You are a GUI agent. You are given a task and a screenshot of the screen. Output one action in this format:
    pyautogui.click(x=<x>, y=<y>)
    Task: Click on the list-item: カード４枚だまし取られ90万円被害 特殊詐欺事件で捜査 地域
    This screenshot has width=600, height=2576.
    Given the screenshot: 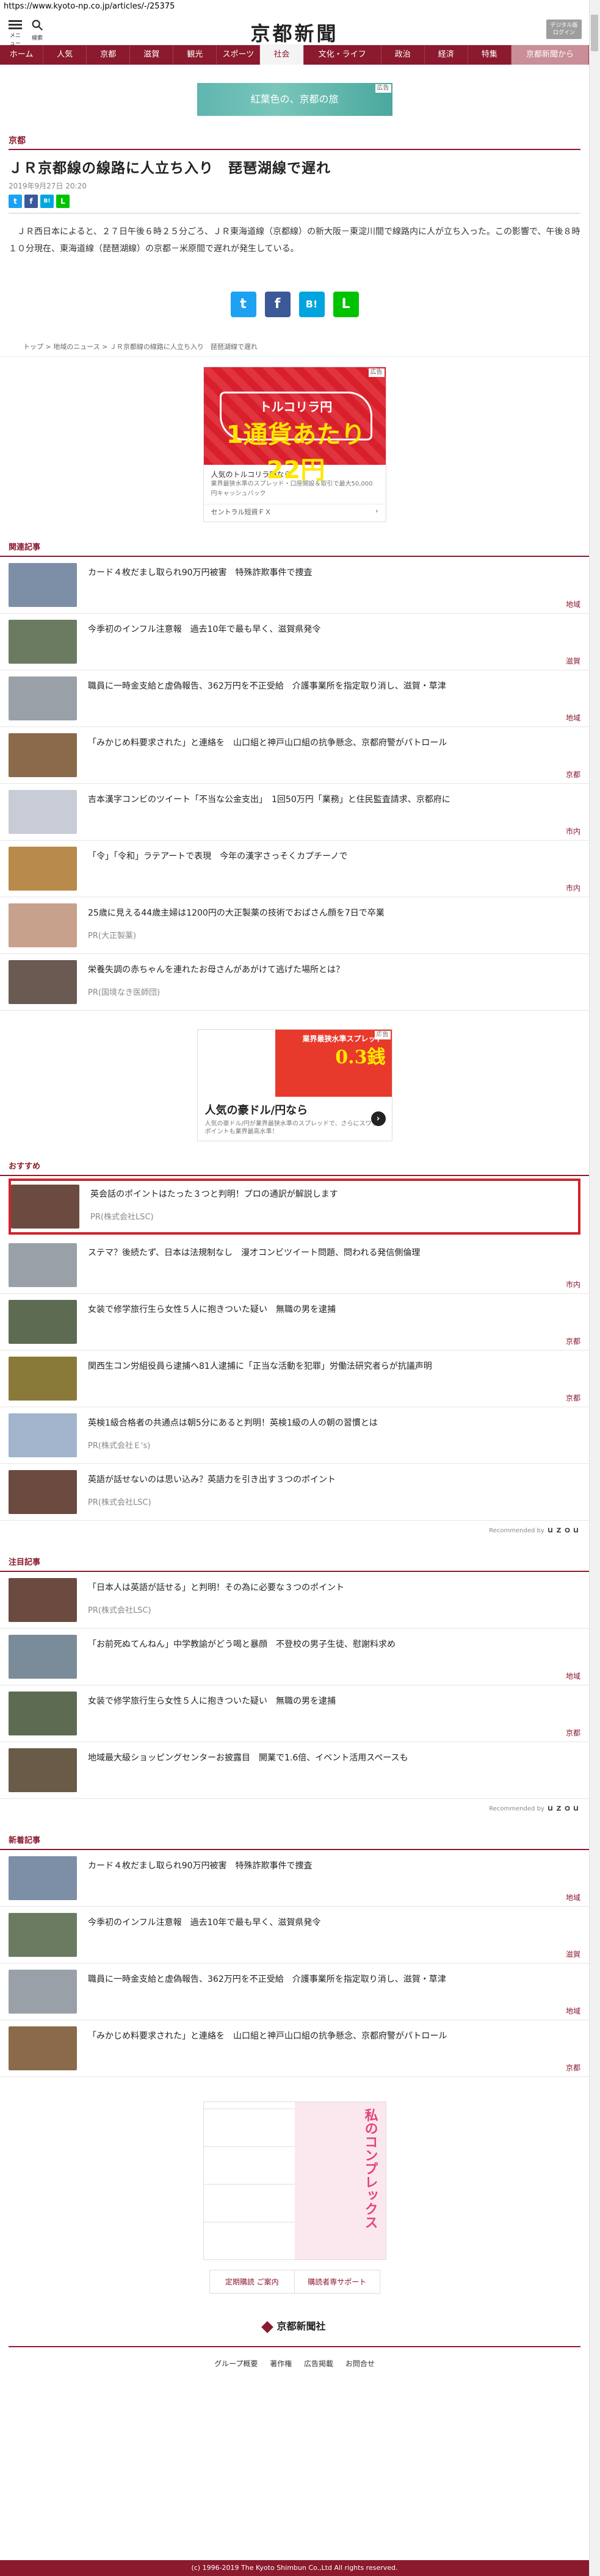 What is the action you would take?
    pyautogui.click(x=294, y=1879)
    